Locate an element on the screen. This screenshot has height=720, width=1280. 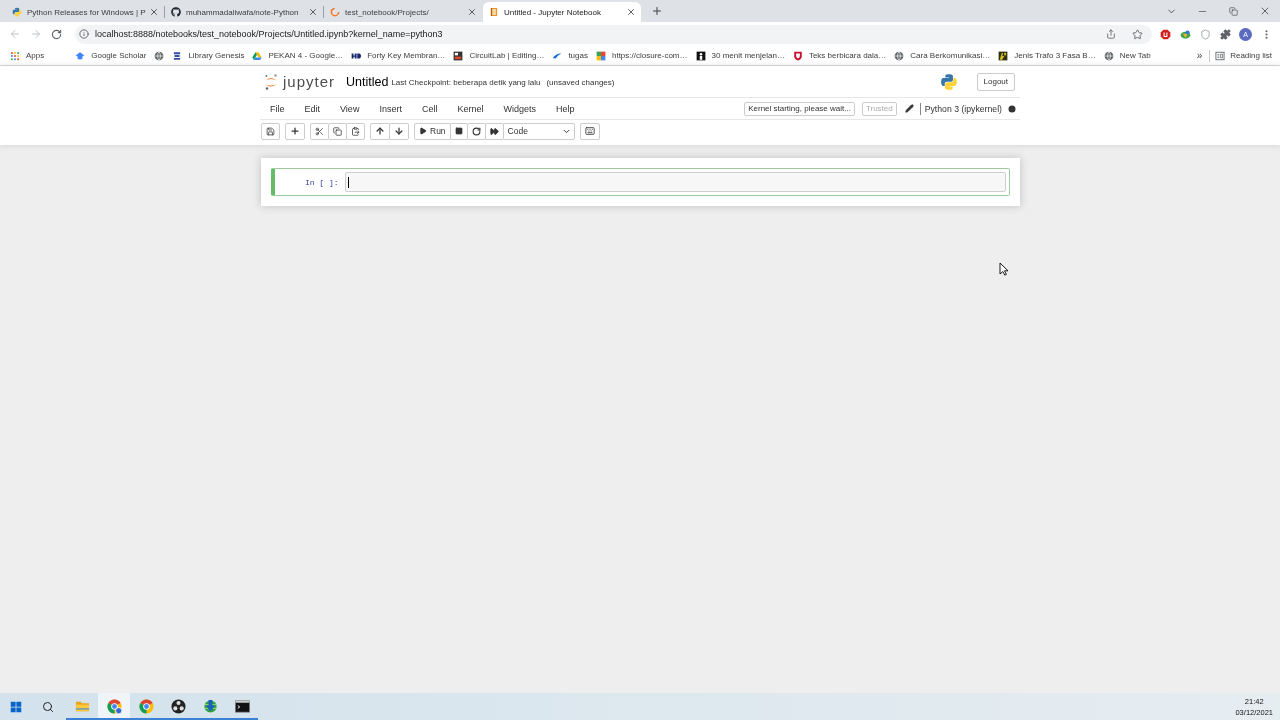
cell-type-select: Code is located at coordinates (538, 131).